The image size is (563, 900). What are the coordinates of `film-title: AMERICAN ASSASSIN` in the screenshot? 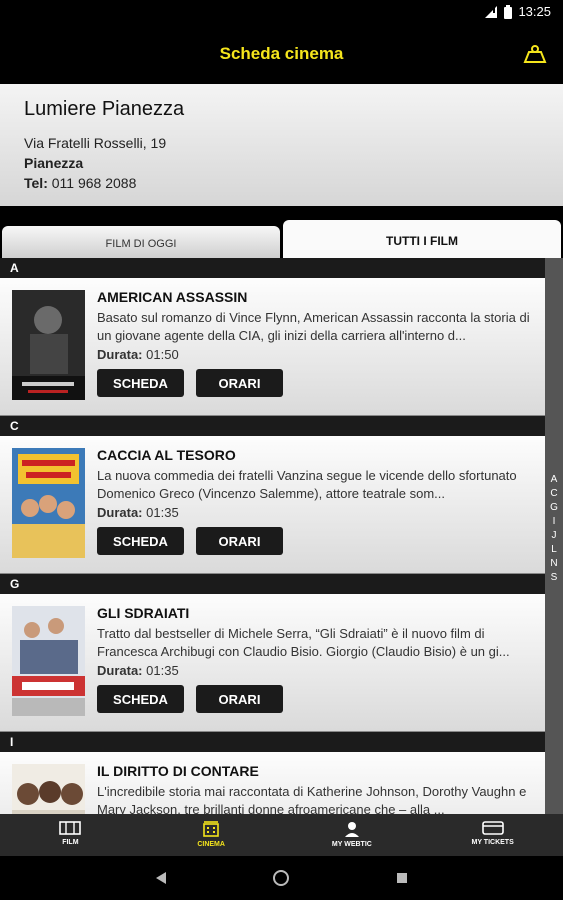 It's located at (172, 297).